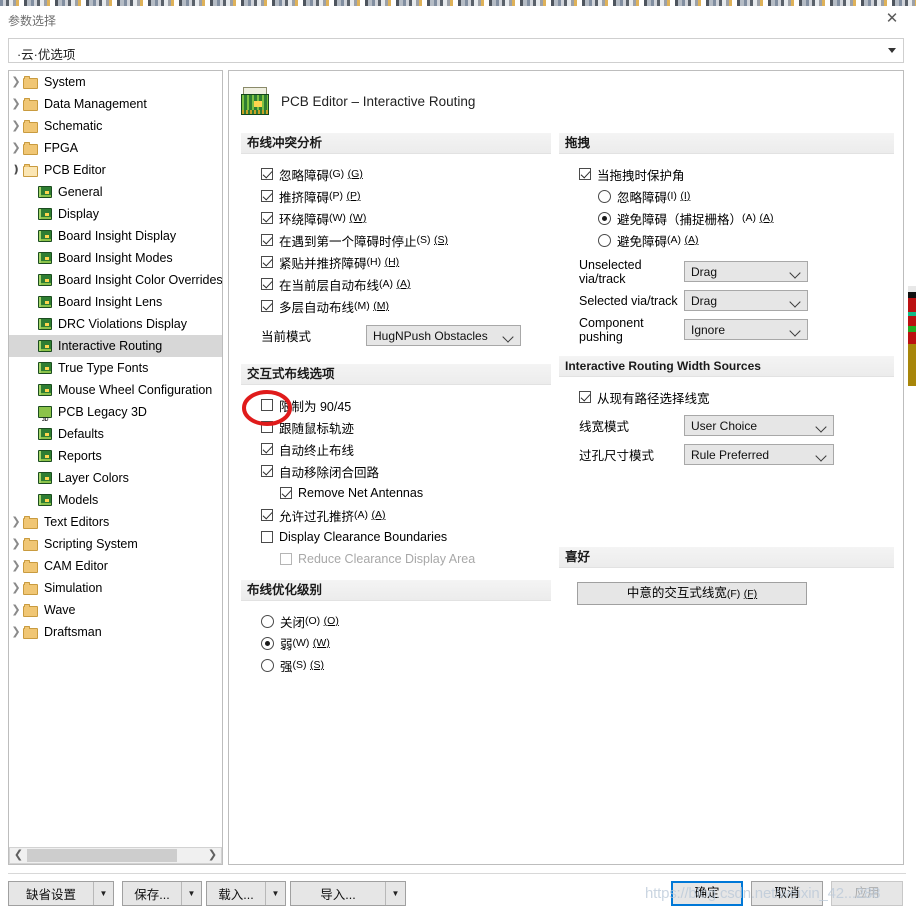  Describe the element at coordinates (267, 196) in the screenshot. I see `routing-conflict-1-checkbox` at that location.